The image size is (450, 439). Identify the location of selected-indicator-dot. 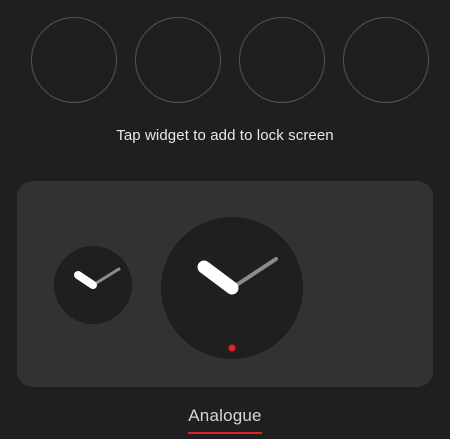
(232, 348).